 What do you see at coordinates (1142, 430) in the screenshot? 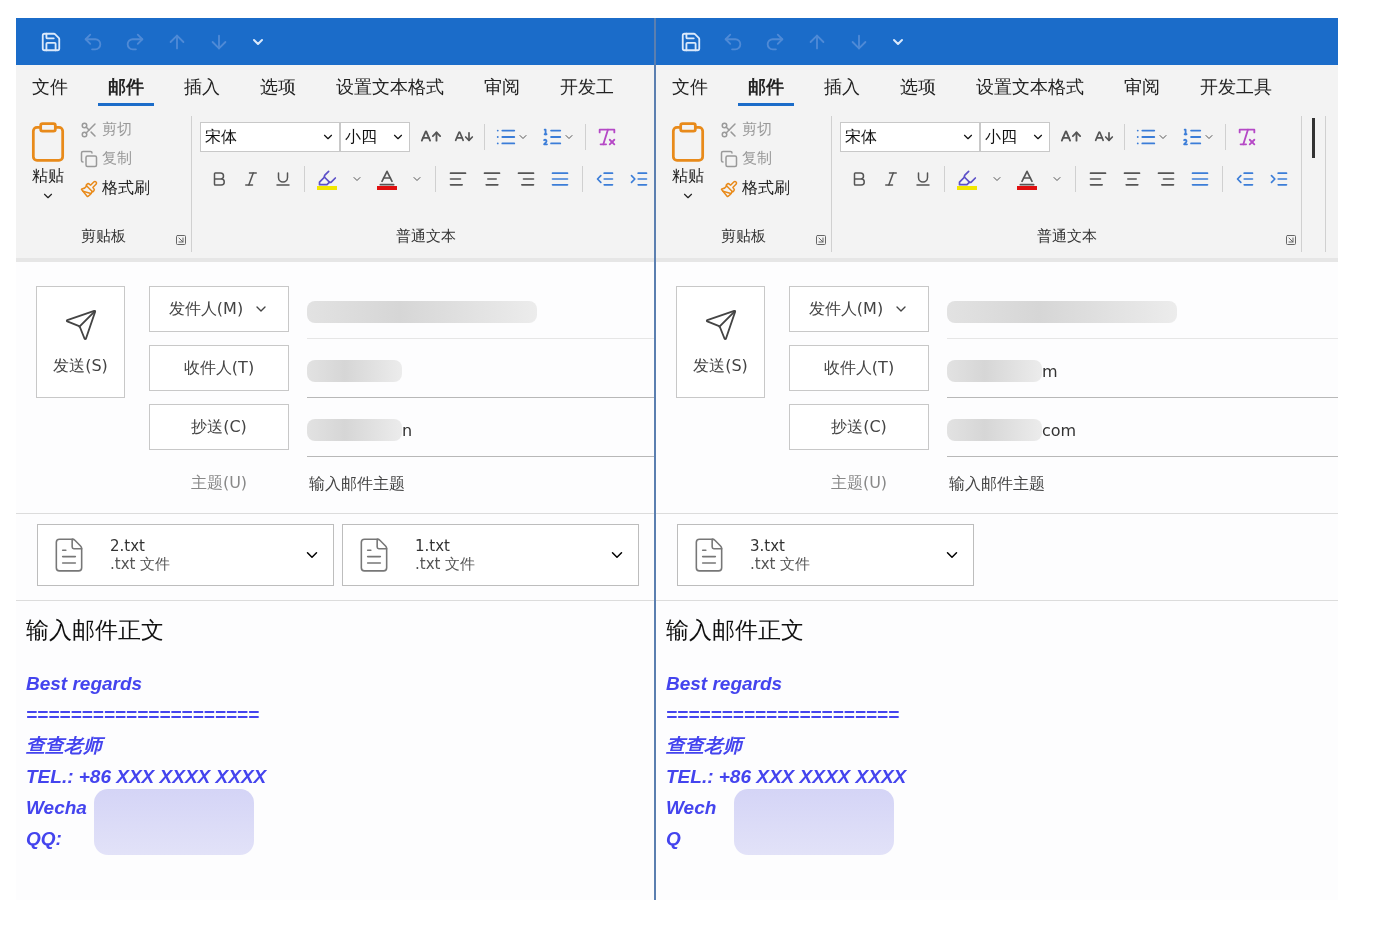
I see `address-field: com` at bounding box center [1142, 430].